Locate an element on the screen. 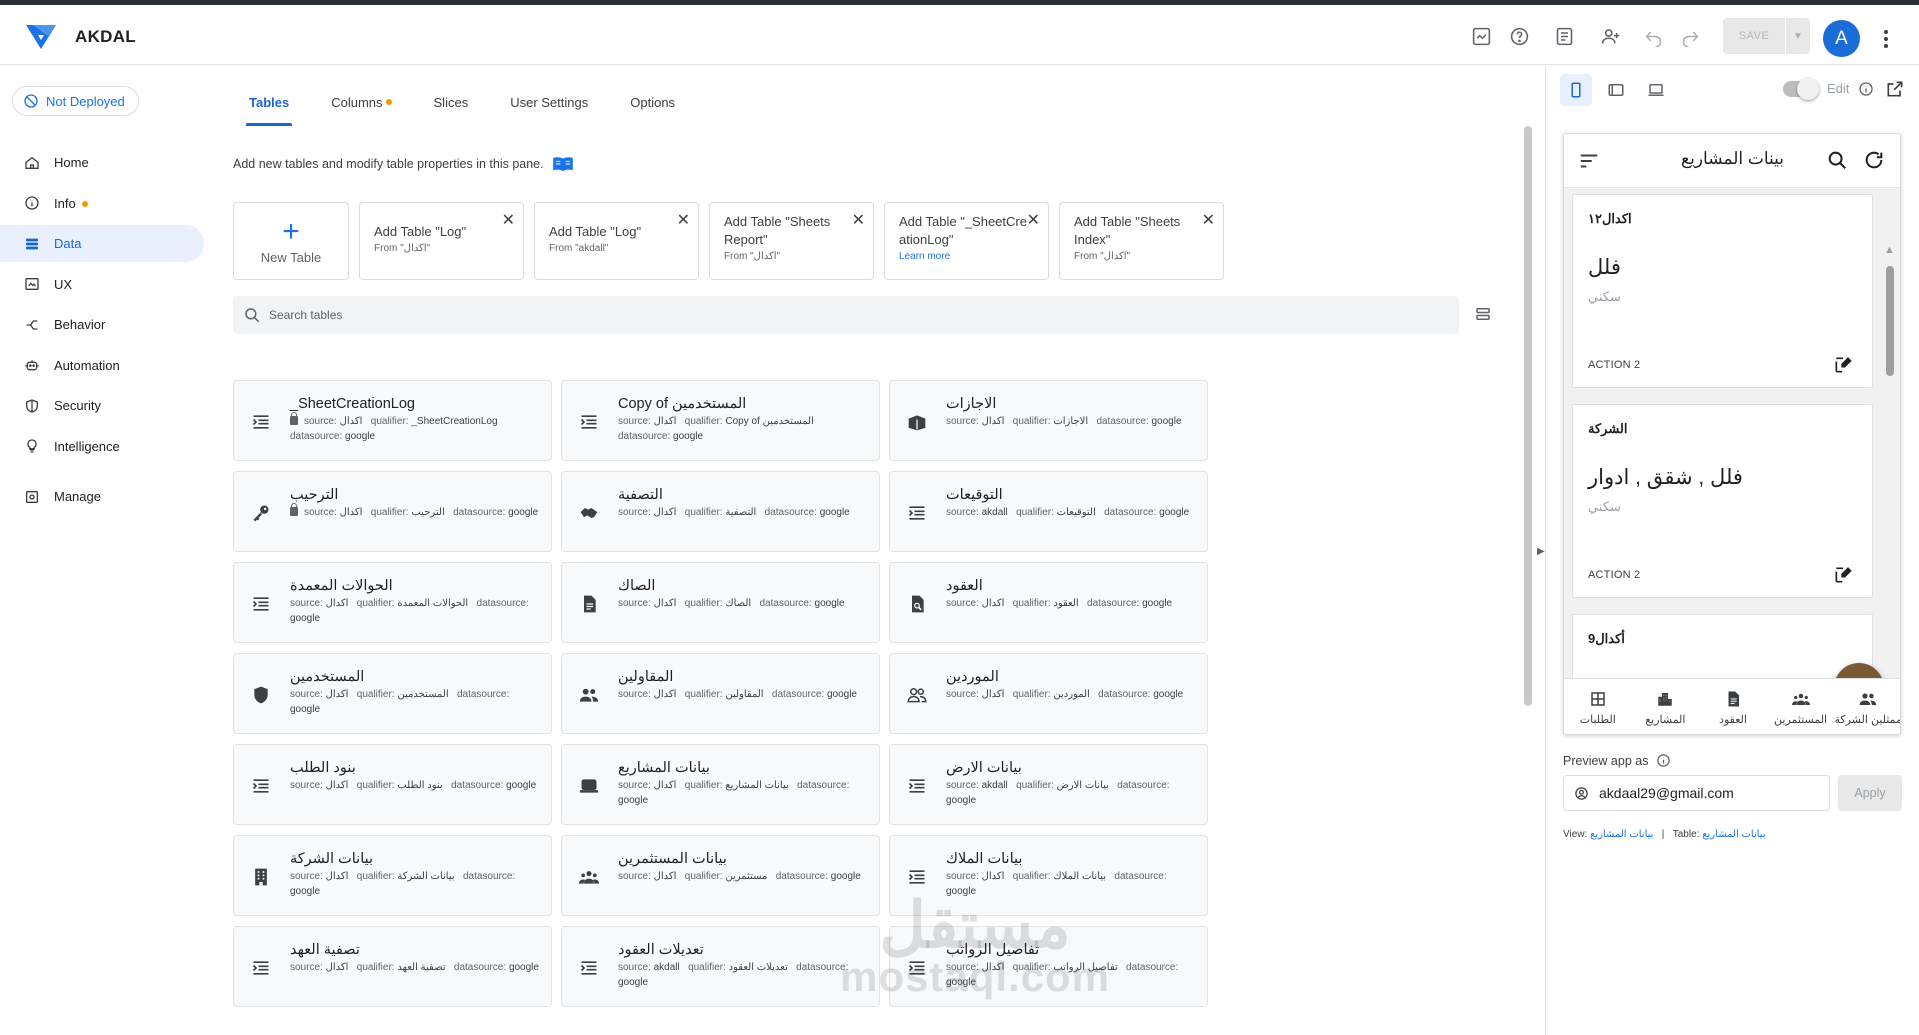 The width and height of the screenshot is (1919, 1035). documentation-icon is located at coordinates (1564, 36).